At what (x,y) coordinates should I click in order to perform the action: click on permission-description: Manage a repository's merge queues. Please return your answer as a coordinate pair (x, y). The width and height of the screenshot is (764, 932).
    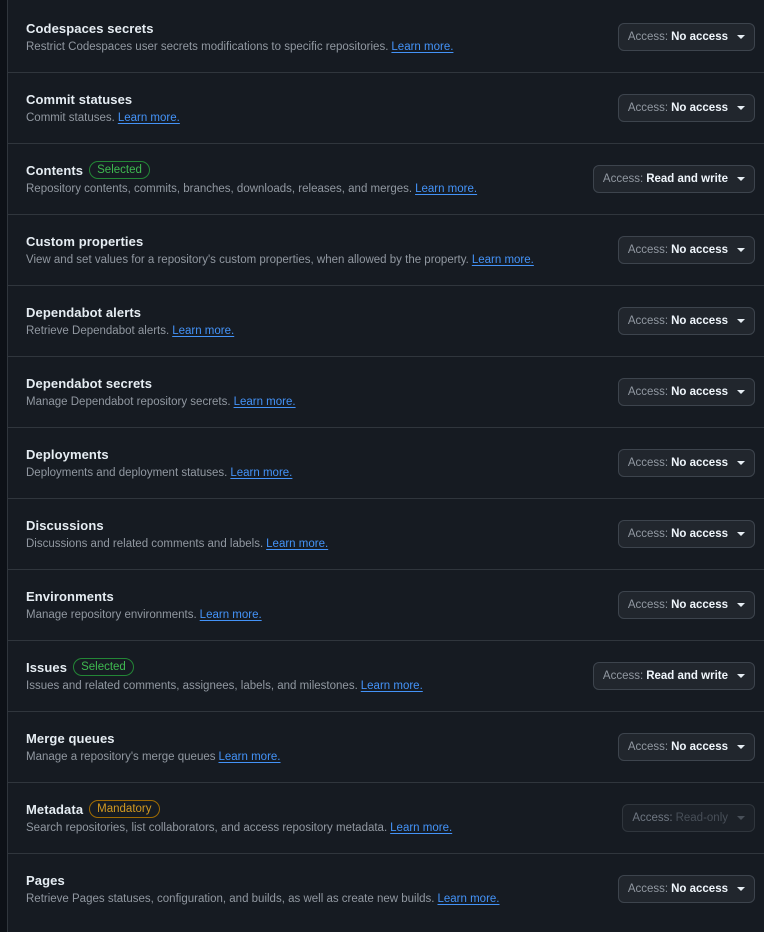
    Looking at the image, I should click on (121, 757).